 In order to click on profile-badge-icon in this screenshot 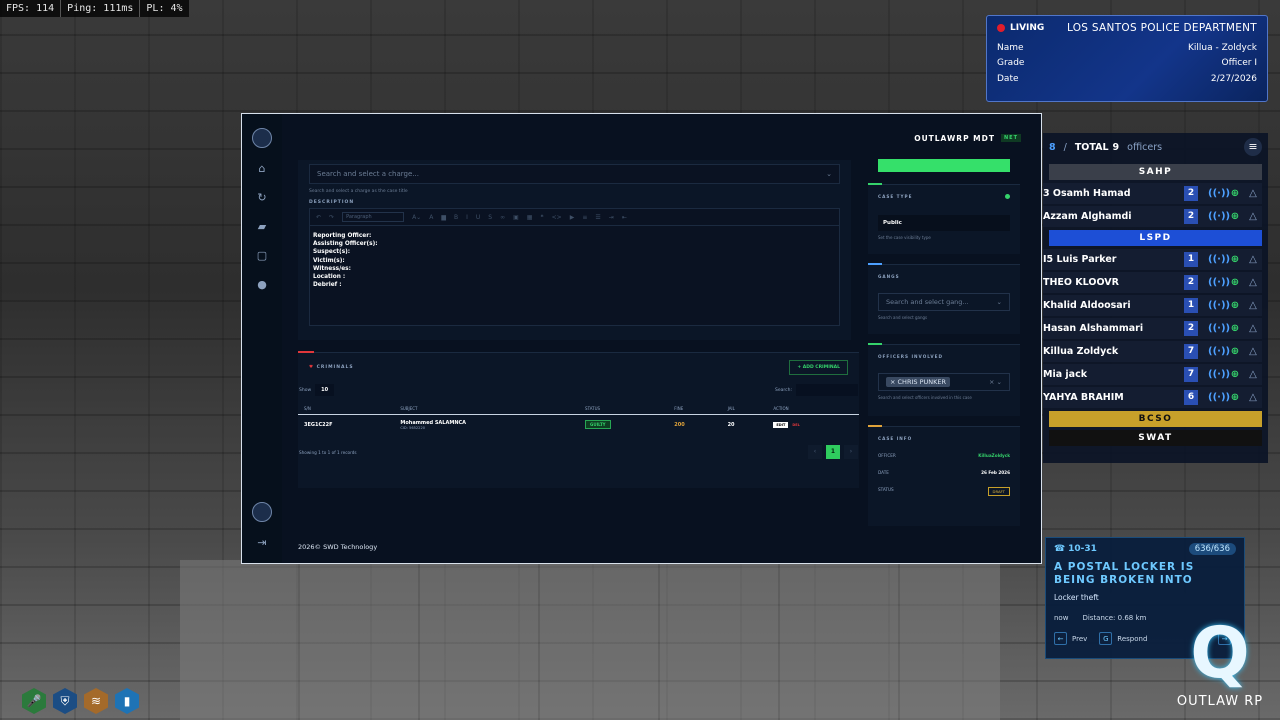, I will do `click(262, 512)`.